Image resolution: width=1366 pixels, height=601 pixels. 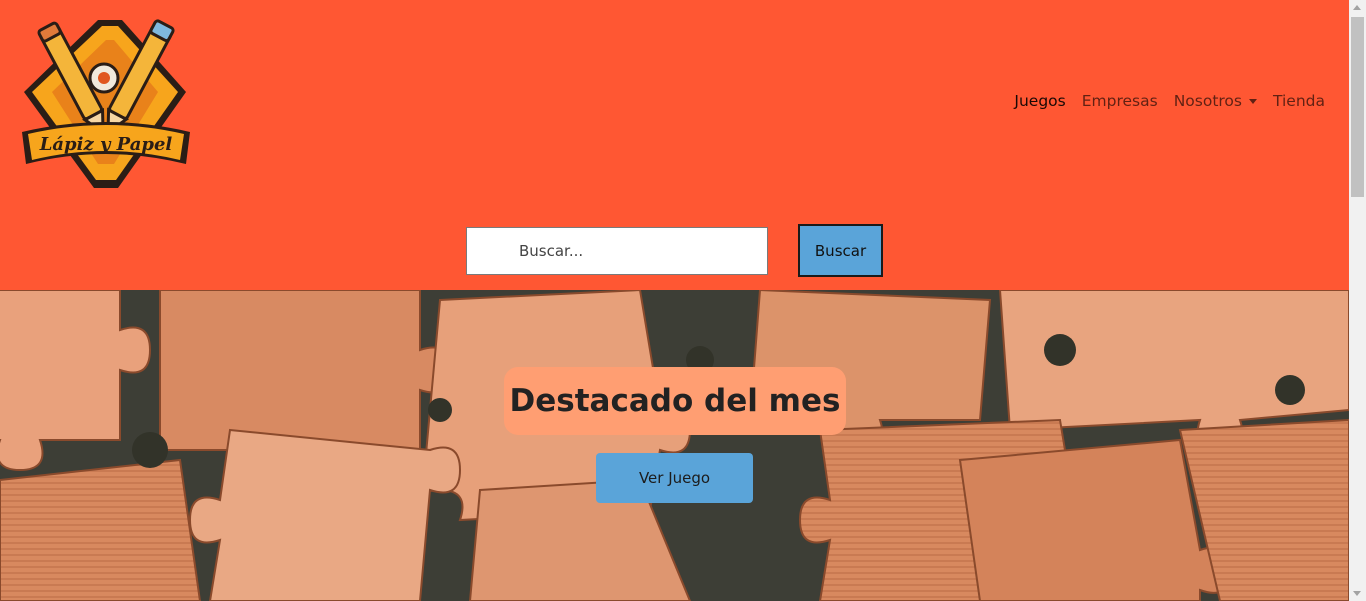 I want to click on hero-title: Destacado del mes, so click(x=675, y=401).